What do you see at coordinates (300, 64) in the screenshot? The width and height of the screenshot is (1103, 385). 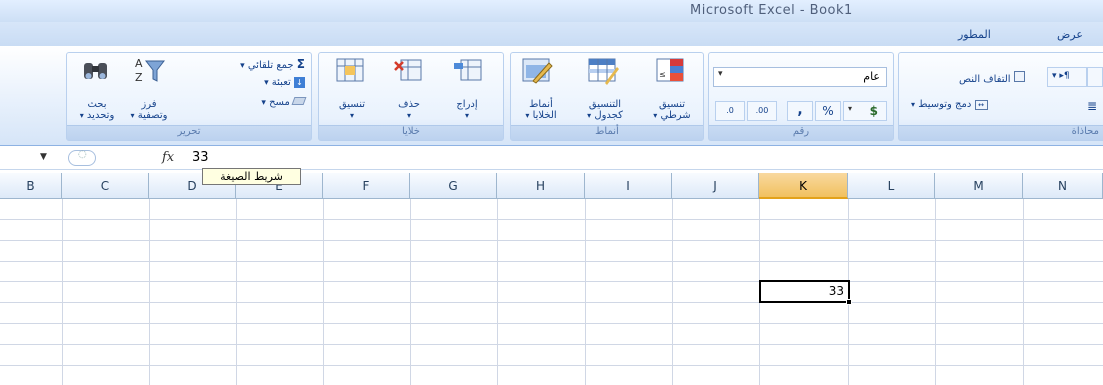 I see `sigma-icon: Σ` at bounding box center [300, 64].